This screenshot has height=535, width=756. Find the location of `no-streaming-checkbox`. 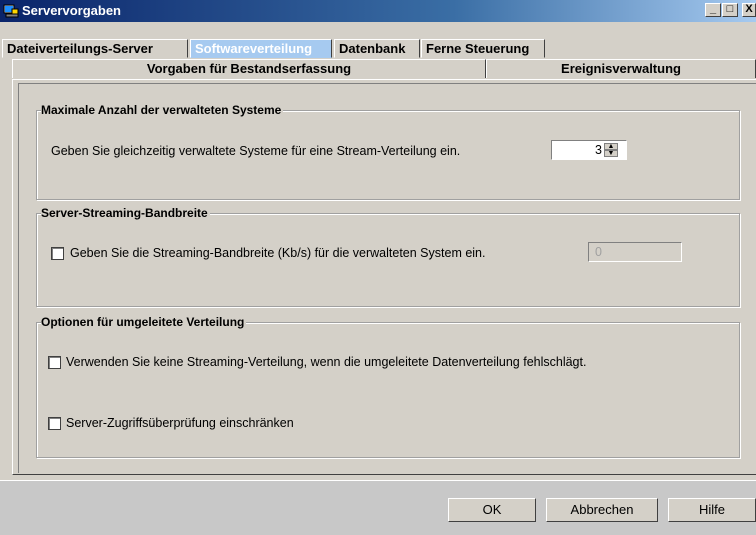

no-streaming-checkbox is located at coordinates (54, 362).